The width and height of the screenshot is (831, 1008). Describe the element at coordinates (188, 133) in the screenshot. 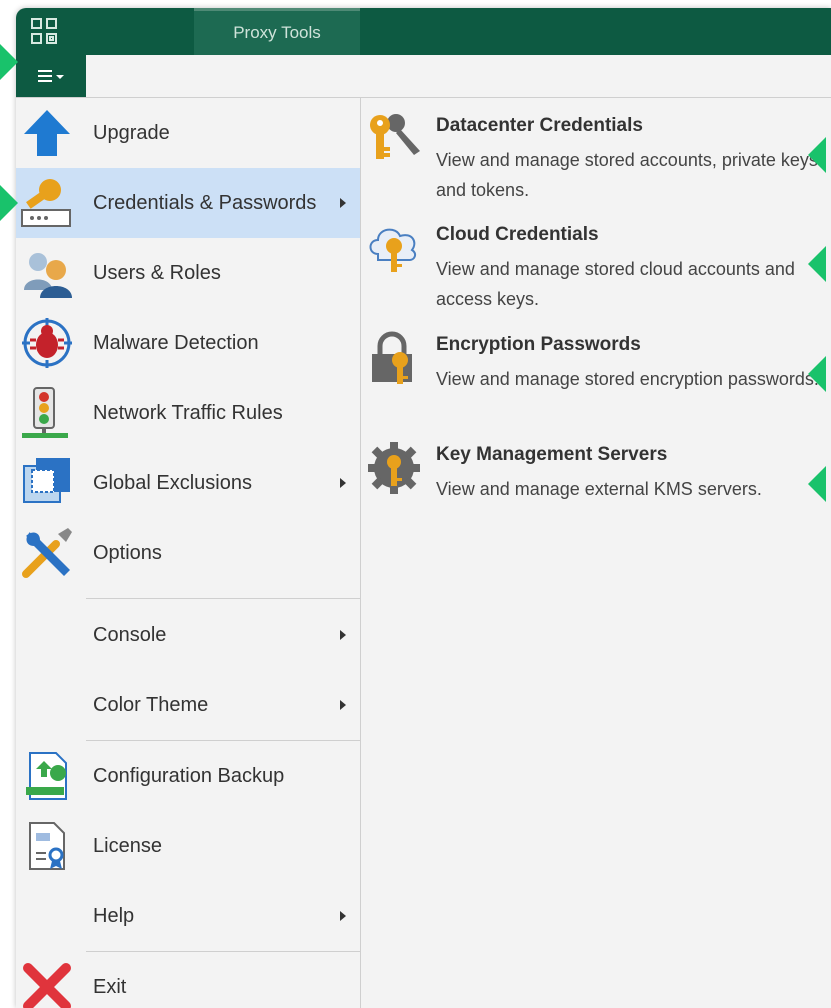

I see `menu-item-upgrade: Upgrade` at that location.